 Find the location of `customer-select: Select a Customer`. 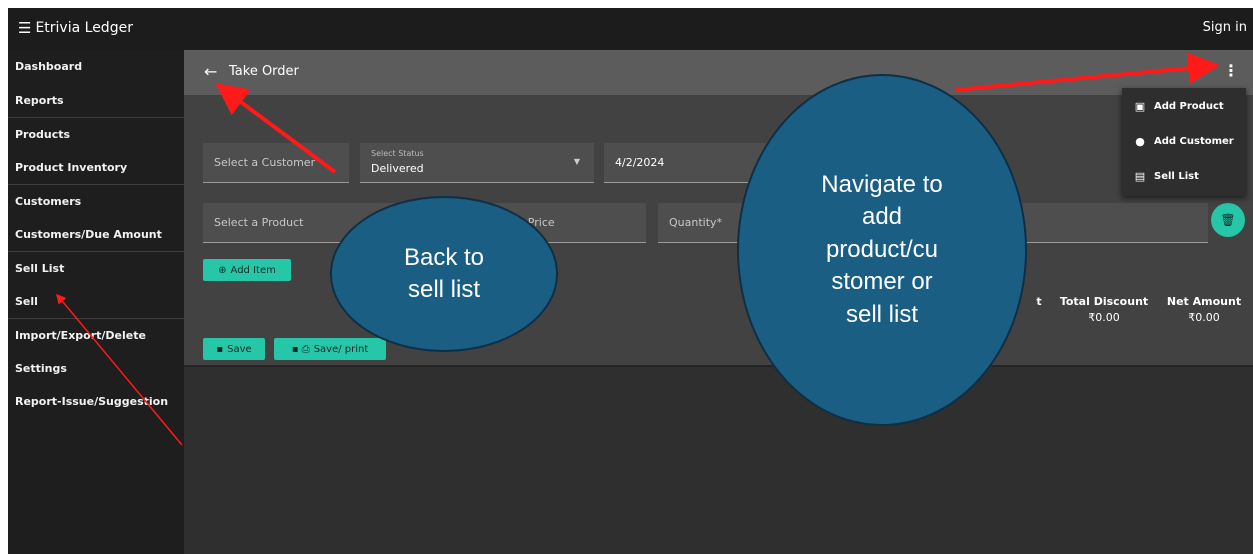

customer-select: Select a Customer is located at coordinates (276, 163).